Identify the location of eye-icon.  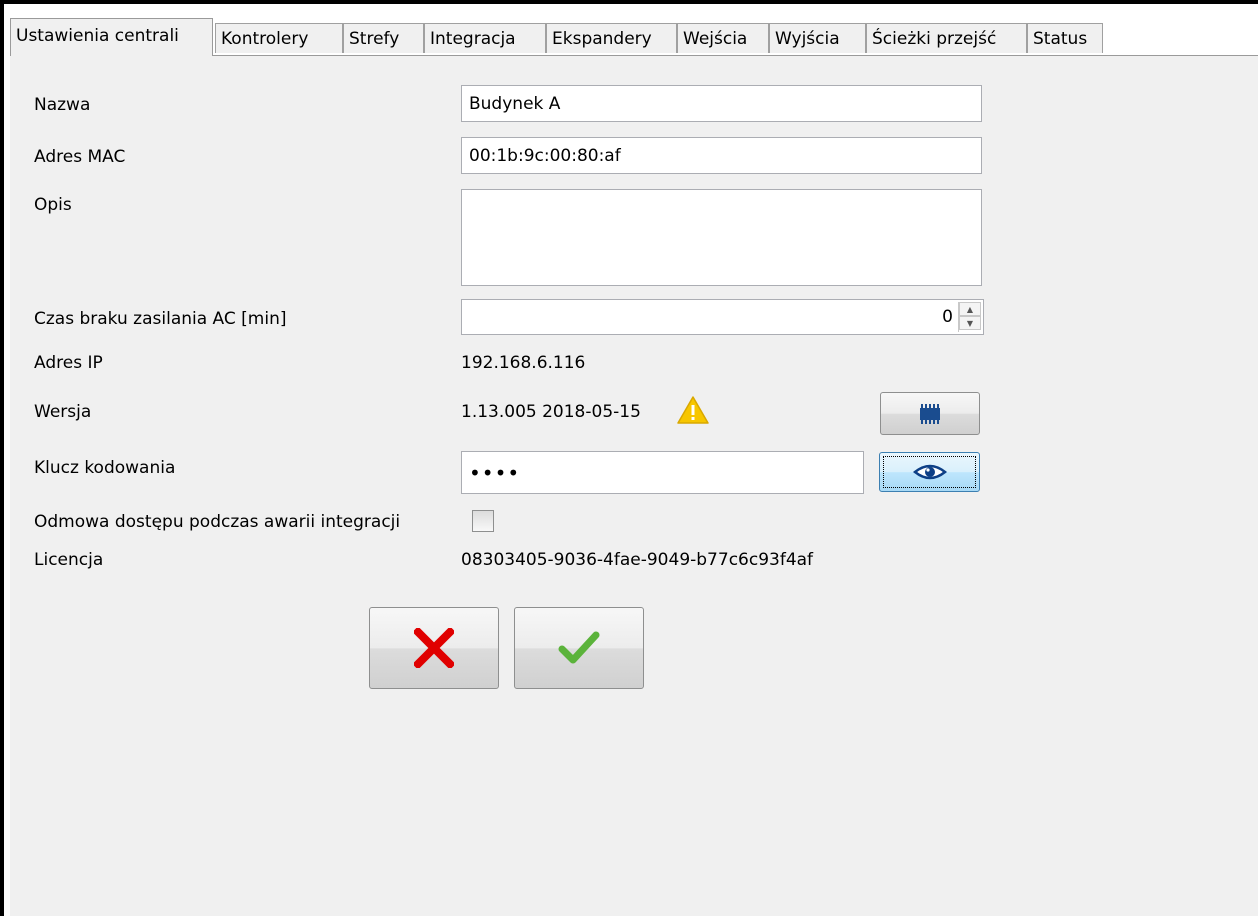
(929, 472).